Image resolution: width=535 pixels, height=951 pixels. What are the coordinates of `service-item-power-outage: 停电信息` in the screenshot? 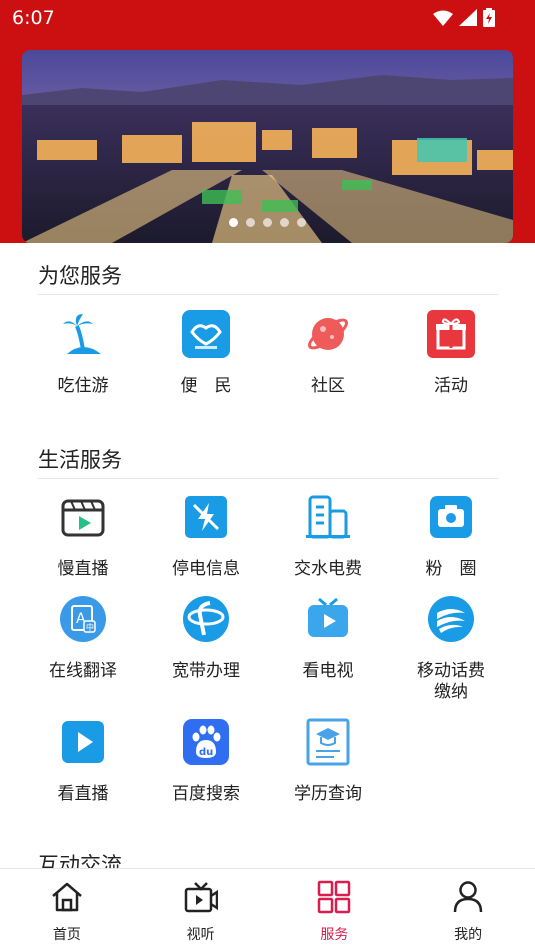 It's located at (206, 536).